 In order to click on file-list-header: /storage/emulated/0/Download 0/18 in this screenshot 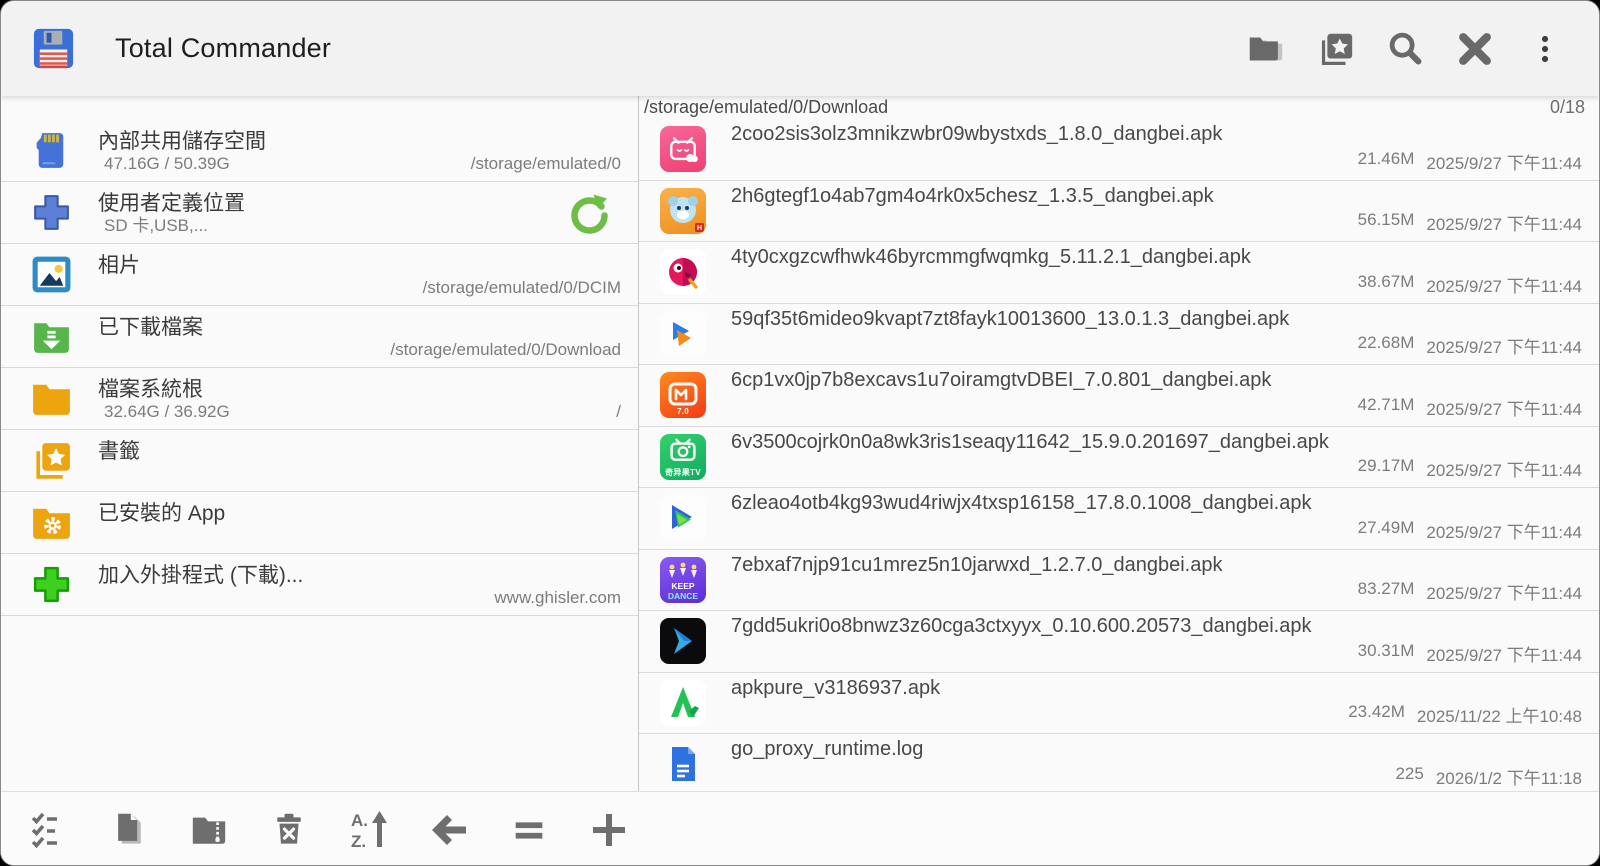, I will do `click(1119, 107)`.